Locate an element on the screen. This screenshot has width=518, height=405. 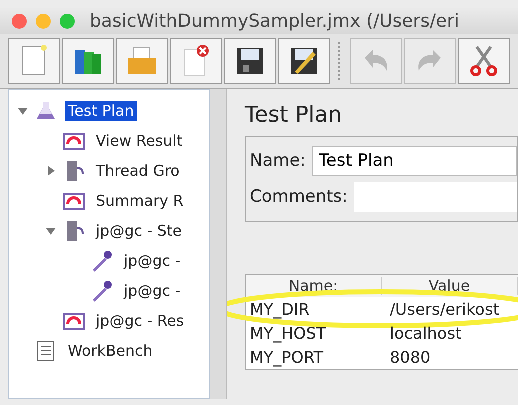
name-label: Name: is located at coordinates (278, 161).